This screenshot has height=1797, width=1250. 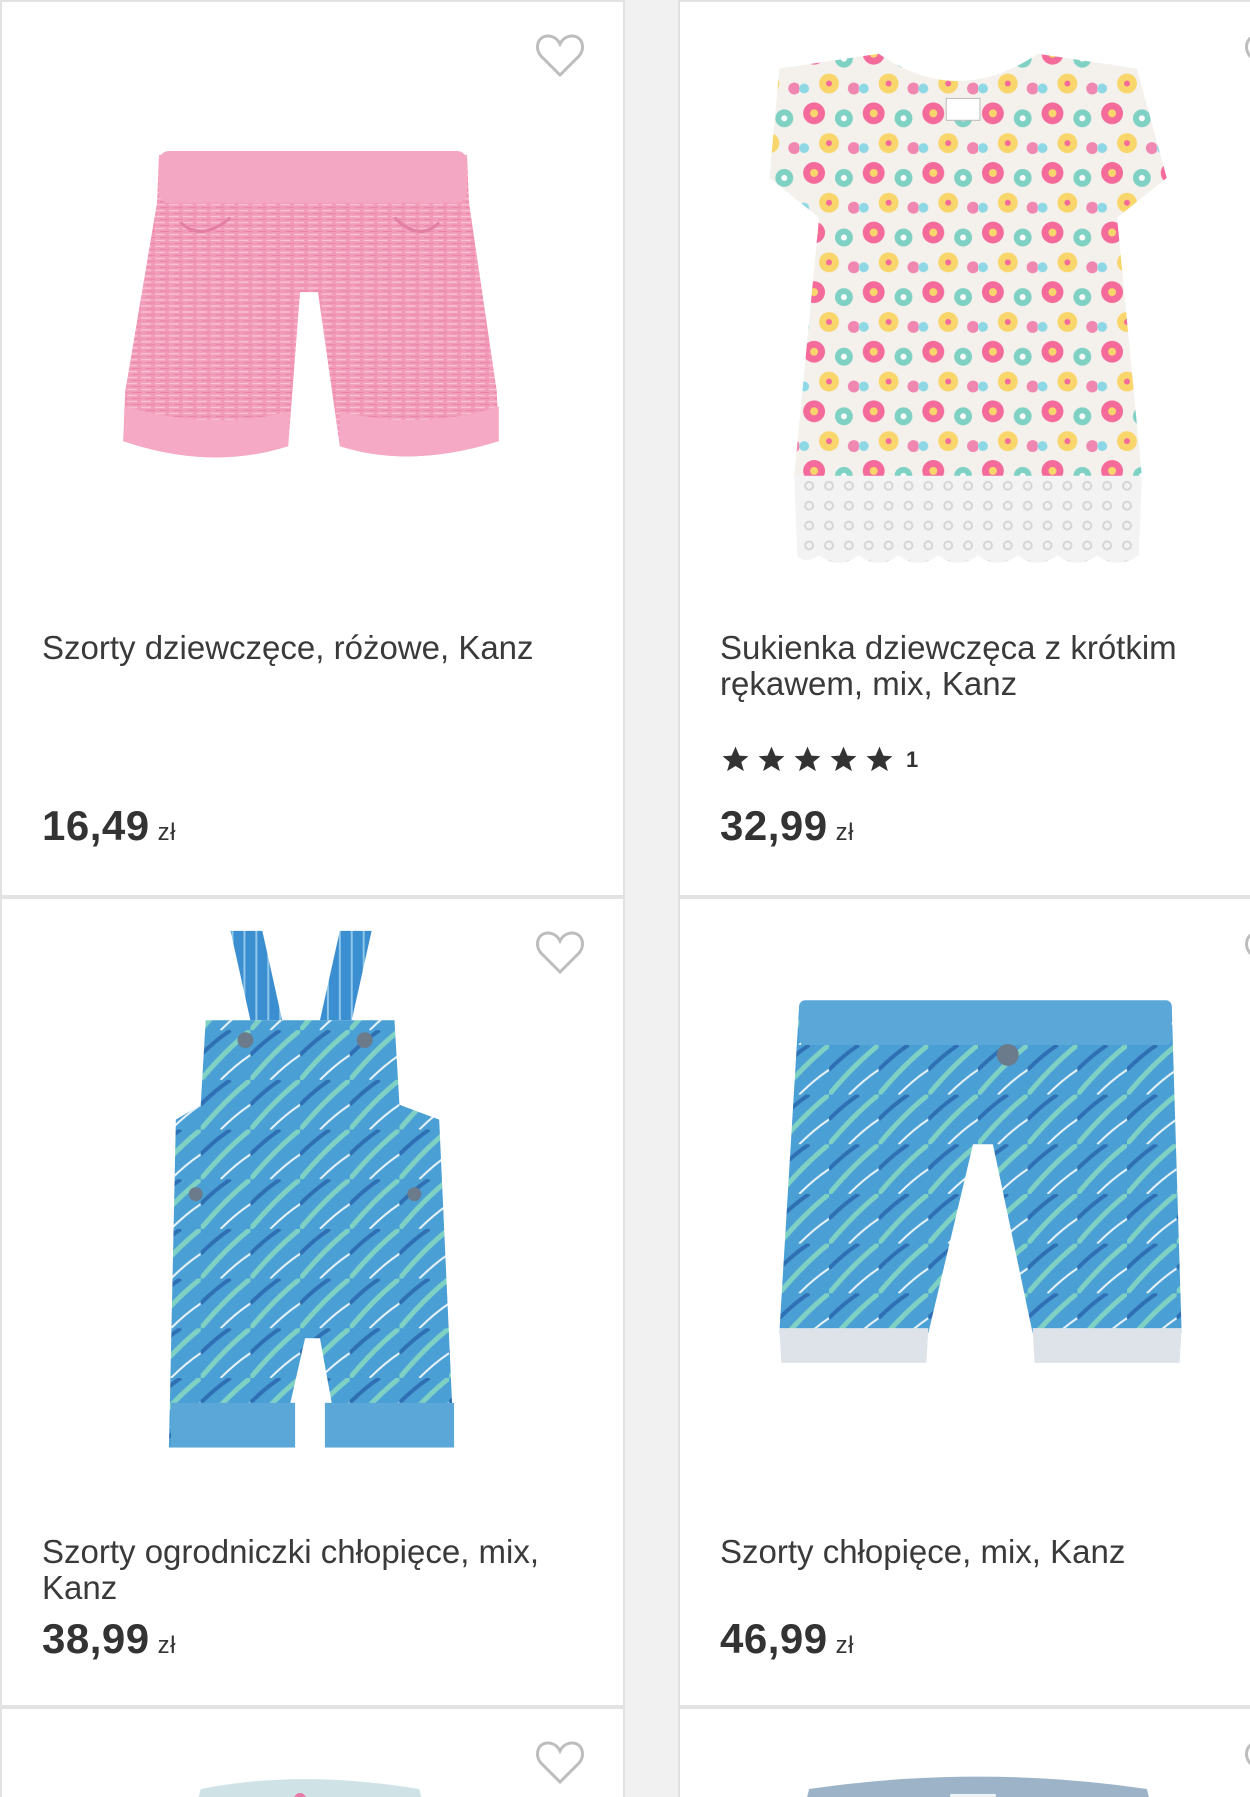 I want to click on product-title: Szorty dziewczęce, różowe, Kanz, so click(x=307, y=648).